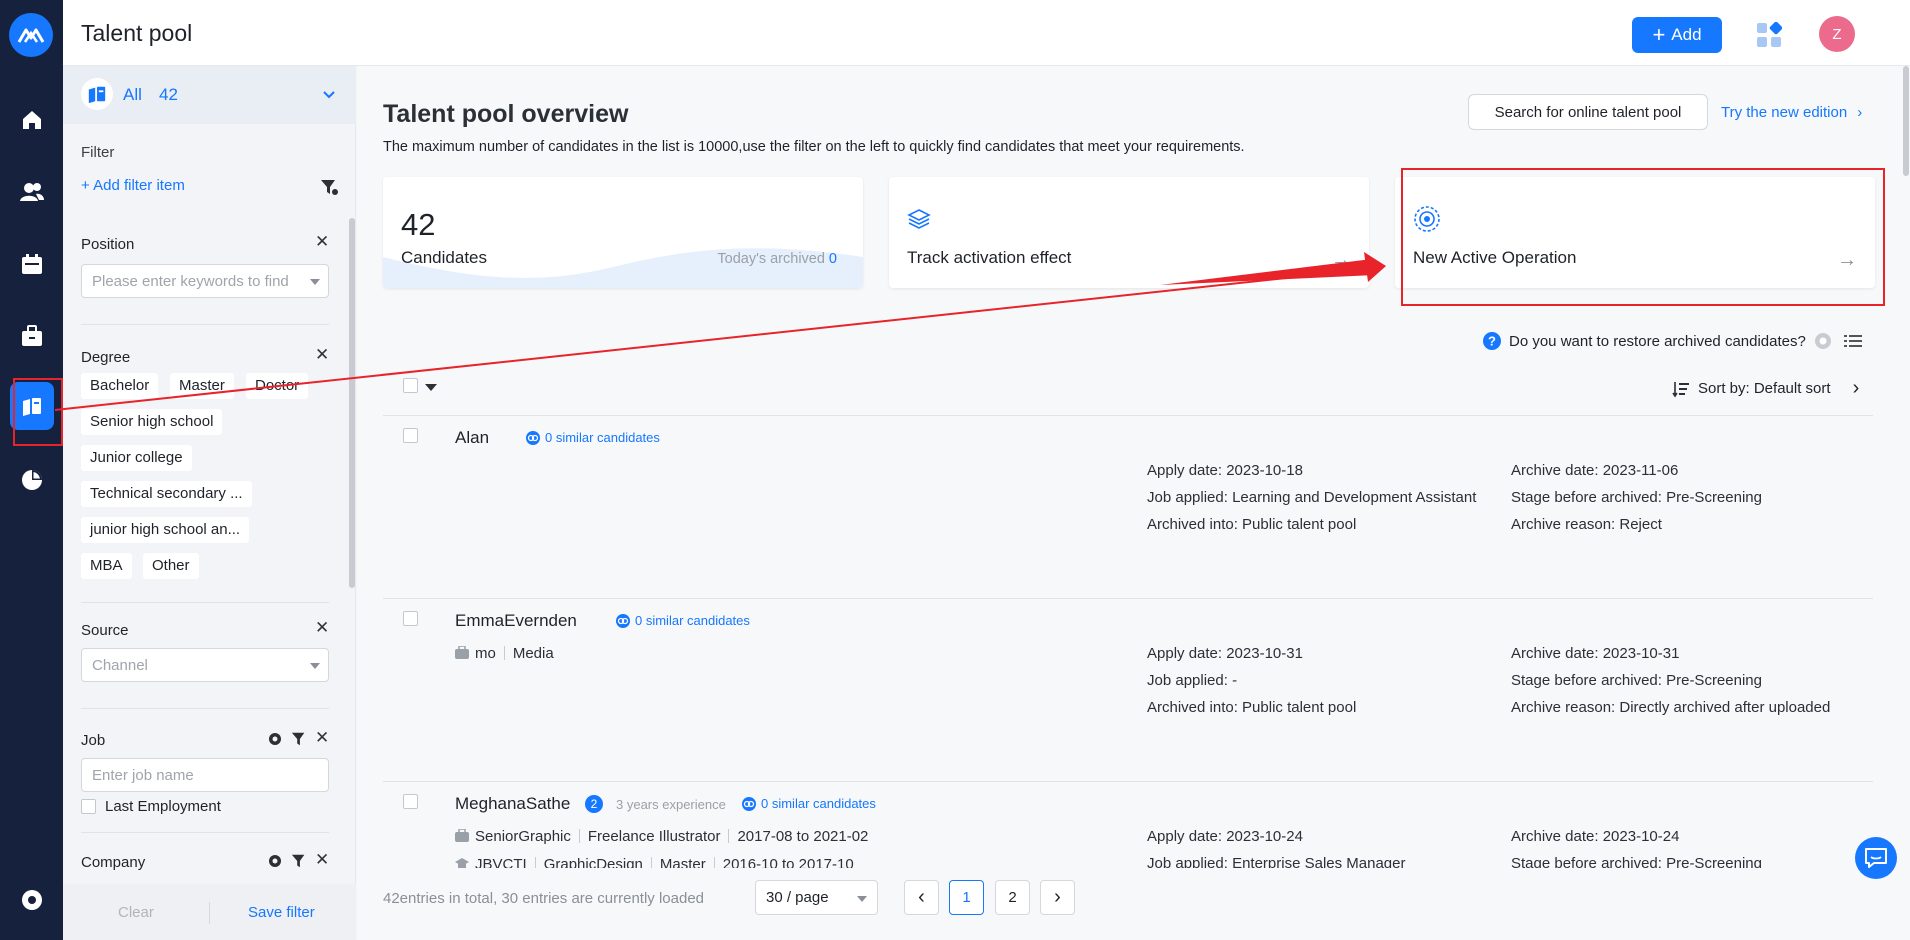  Describe the element at coordinates (1852, 341) in the screenshot. I see `list-view-icon` at that location.